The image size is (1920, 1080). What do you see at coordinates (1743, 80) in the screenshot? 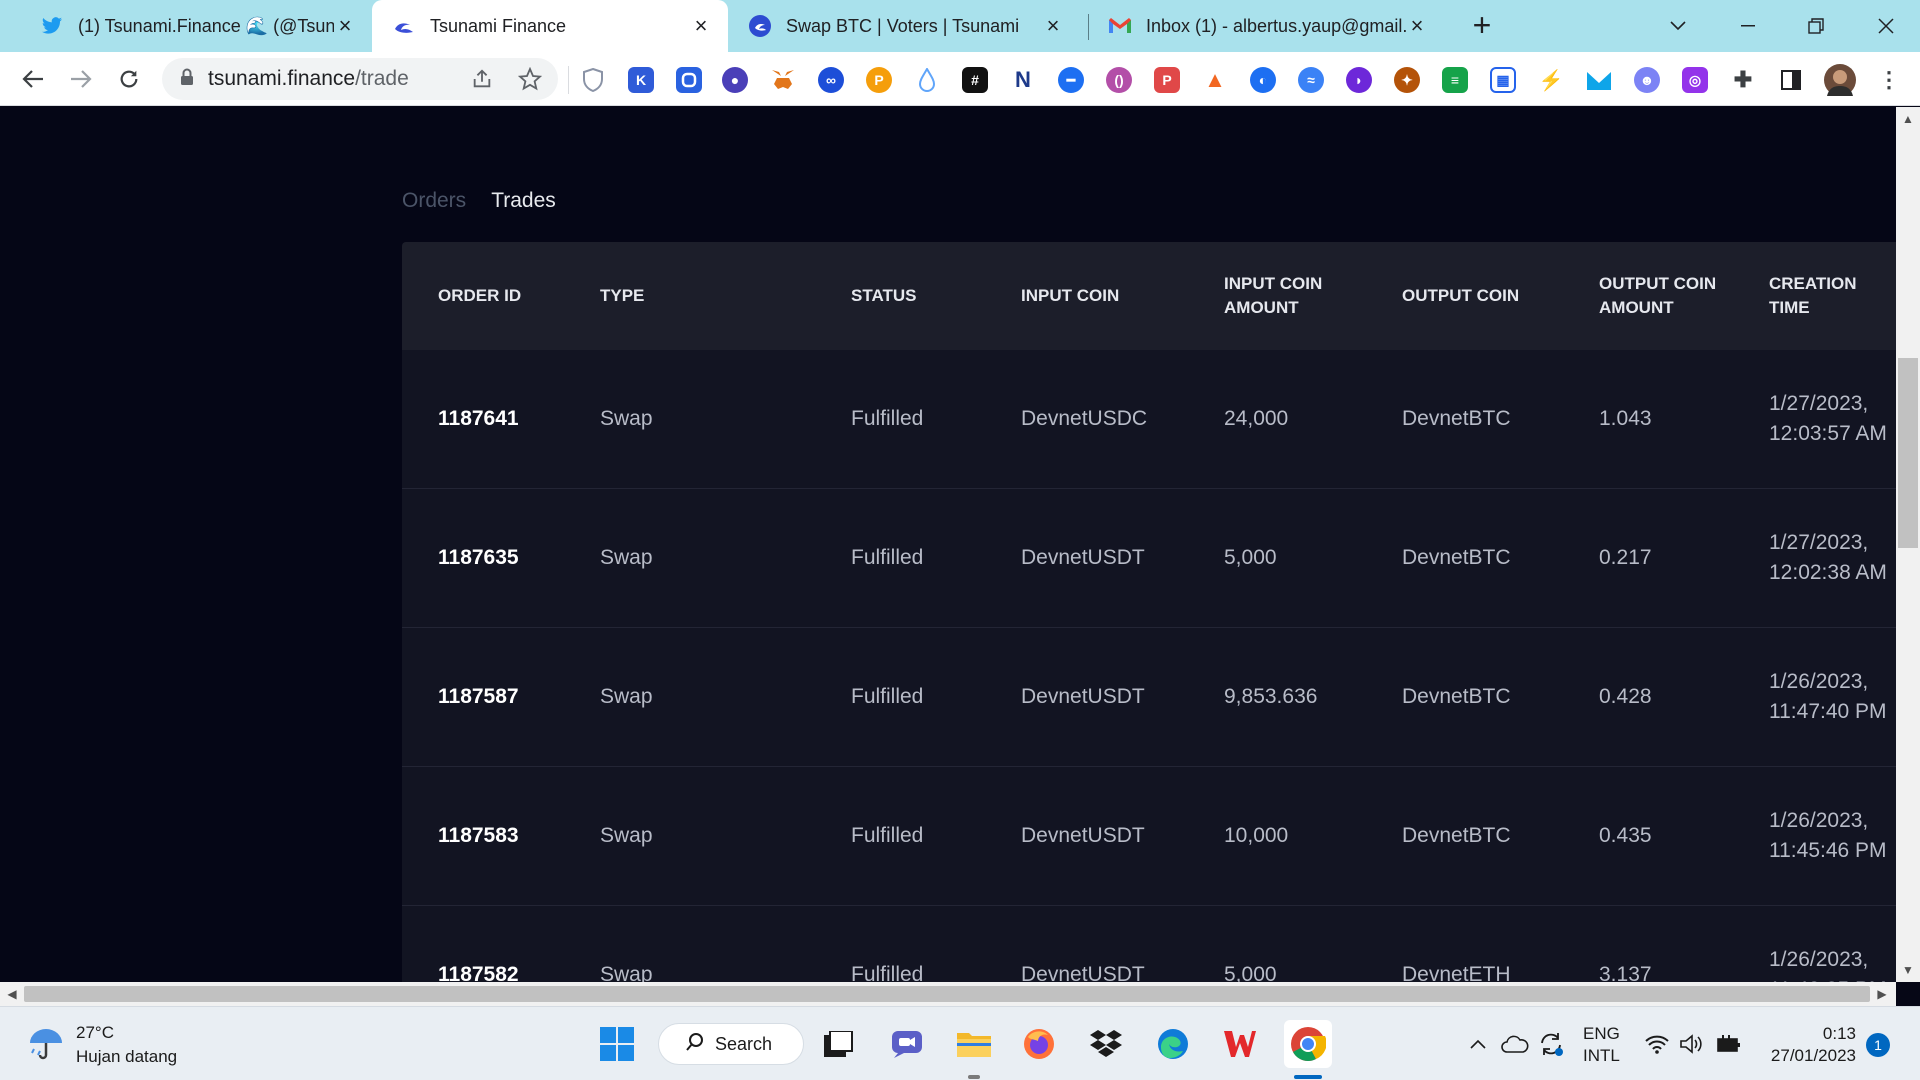
I see `extensions-puzzle-icon: ✚` at bounding box center [1743, 80].